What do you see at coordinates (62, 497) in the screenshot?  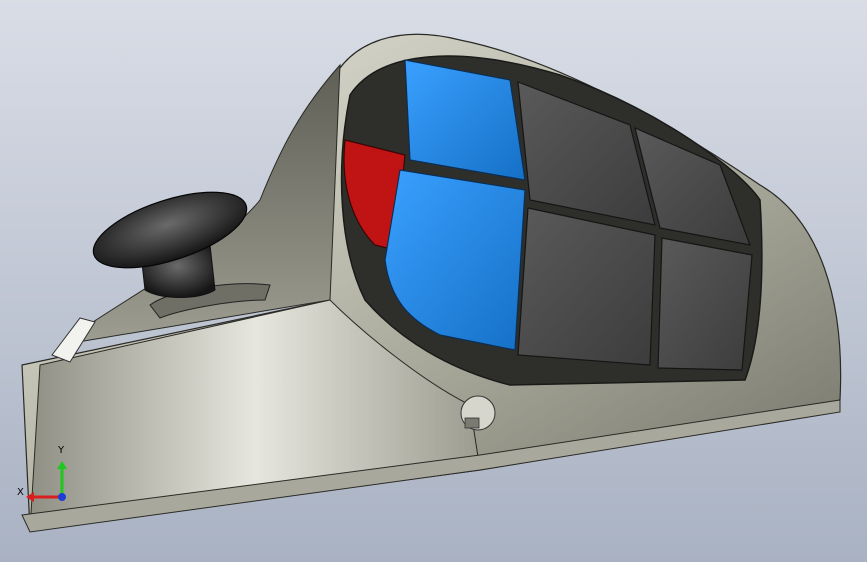 I see `triad-z-origin` at bounding box center [62, 497].